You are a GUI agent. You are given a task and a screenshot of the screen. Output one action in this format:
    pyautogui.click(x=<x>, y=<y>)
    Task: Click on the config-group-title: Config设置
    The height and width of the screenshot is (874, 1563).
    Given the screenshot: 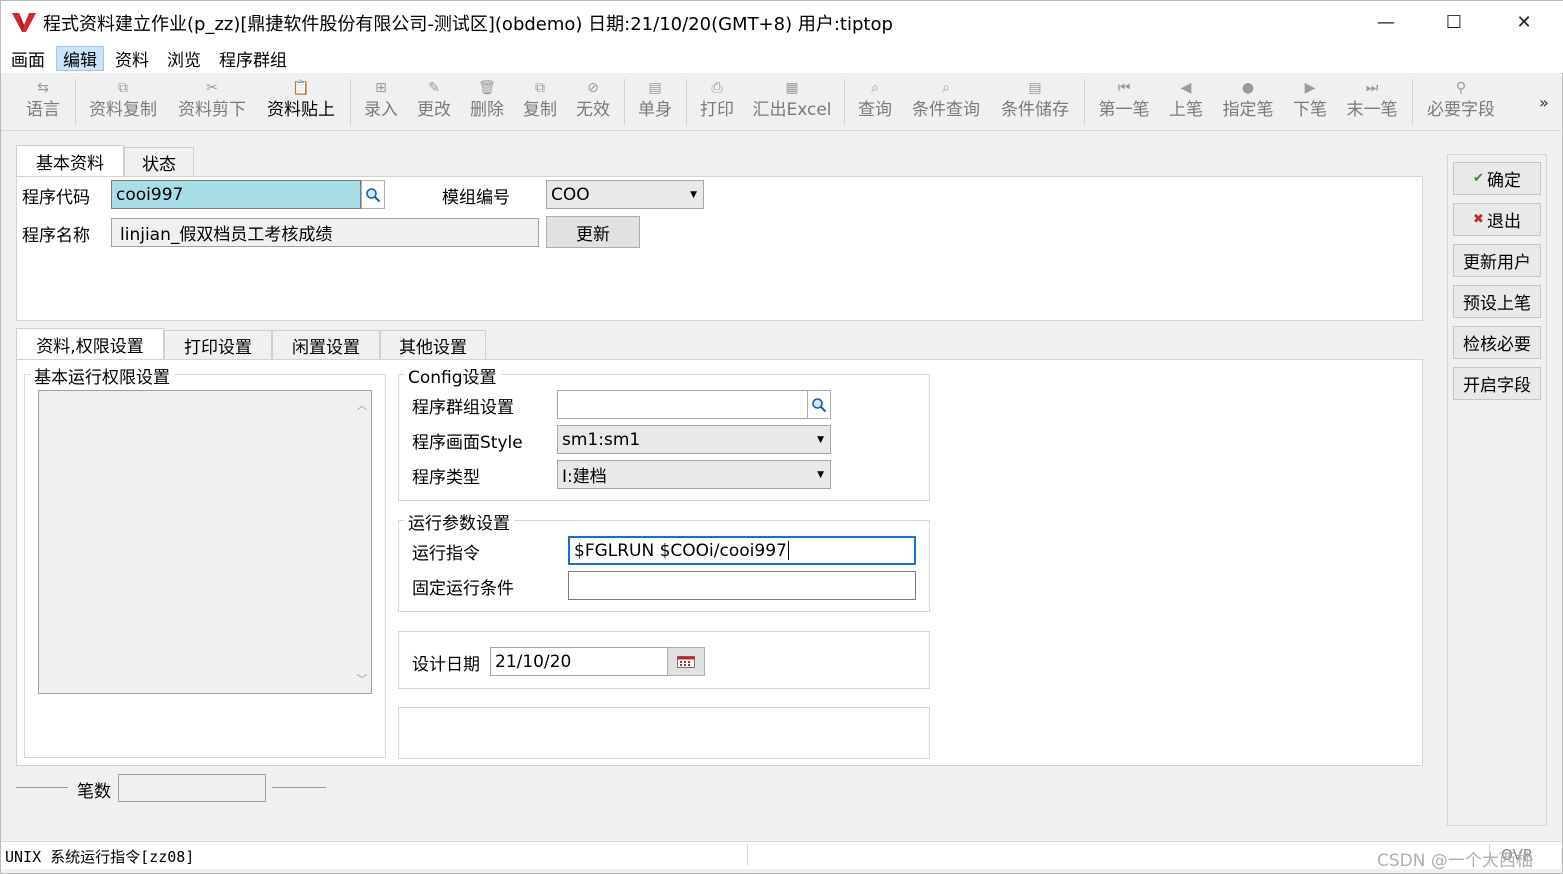 What is the action you would take?
    pyautogui.click(x=452, y=375)
    